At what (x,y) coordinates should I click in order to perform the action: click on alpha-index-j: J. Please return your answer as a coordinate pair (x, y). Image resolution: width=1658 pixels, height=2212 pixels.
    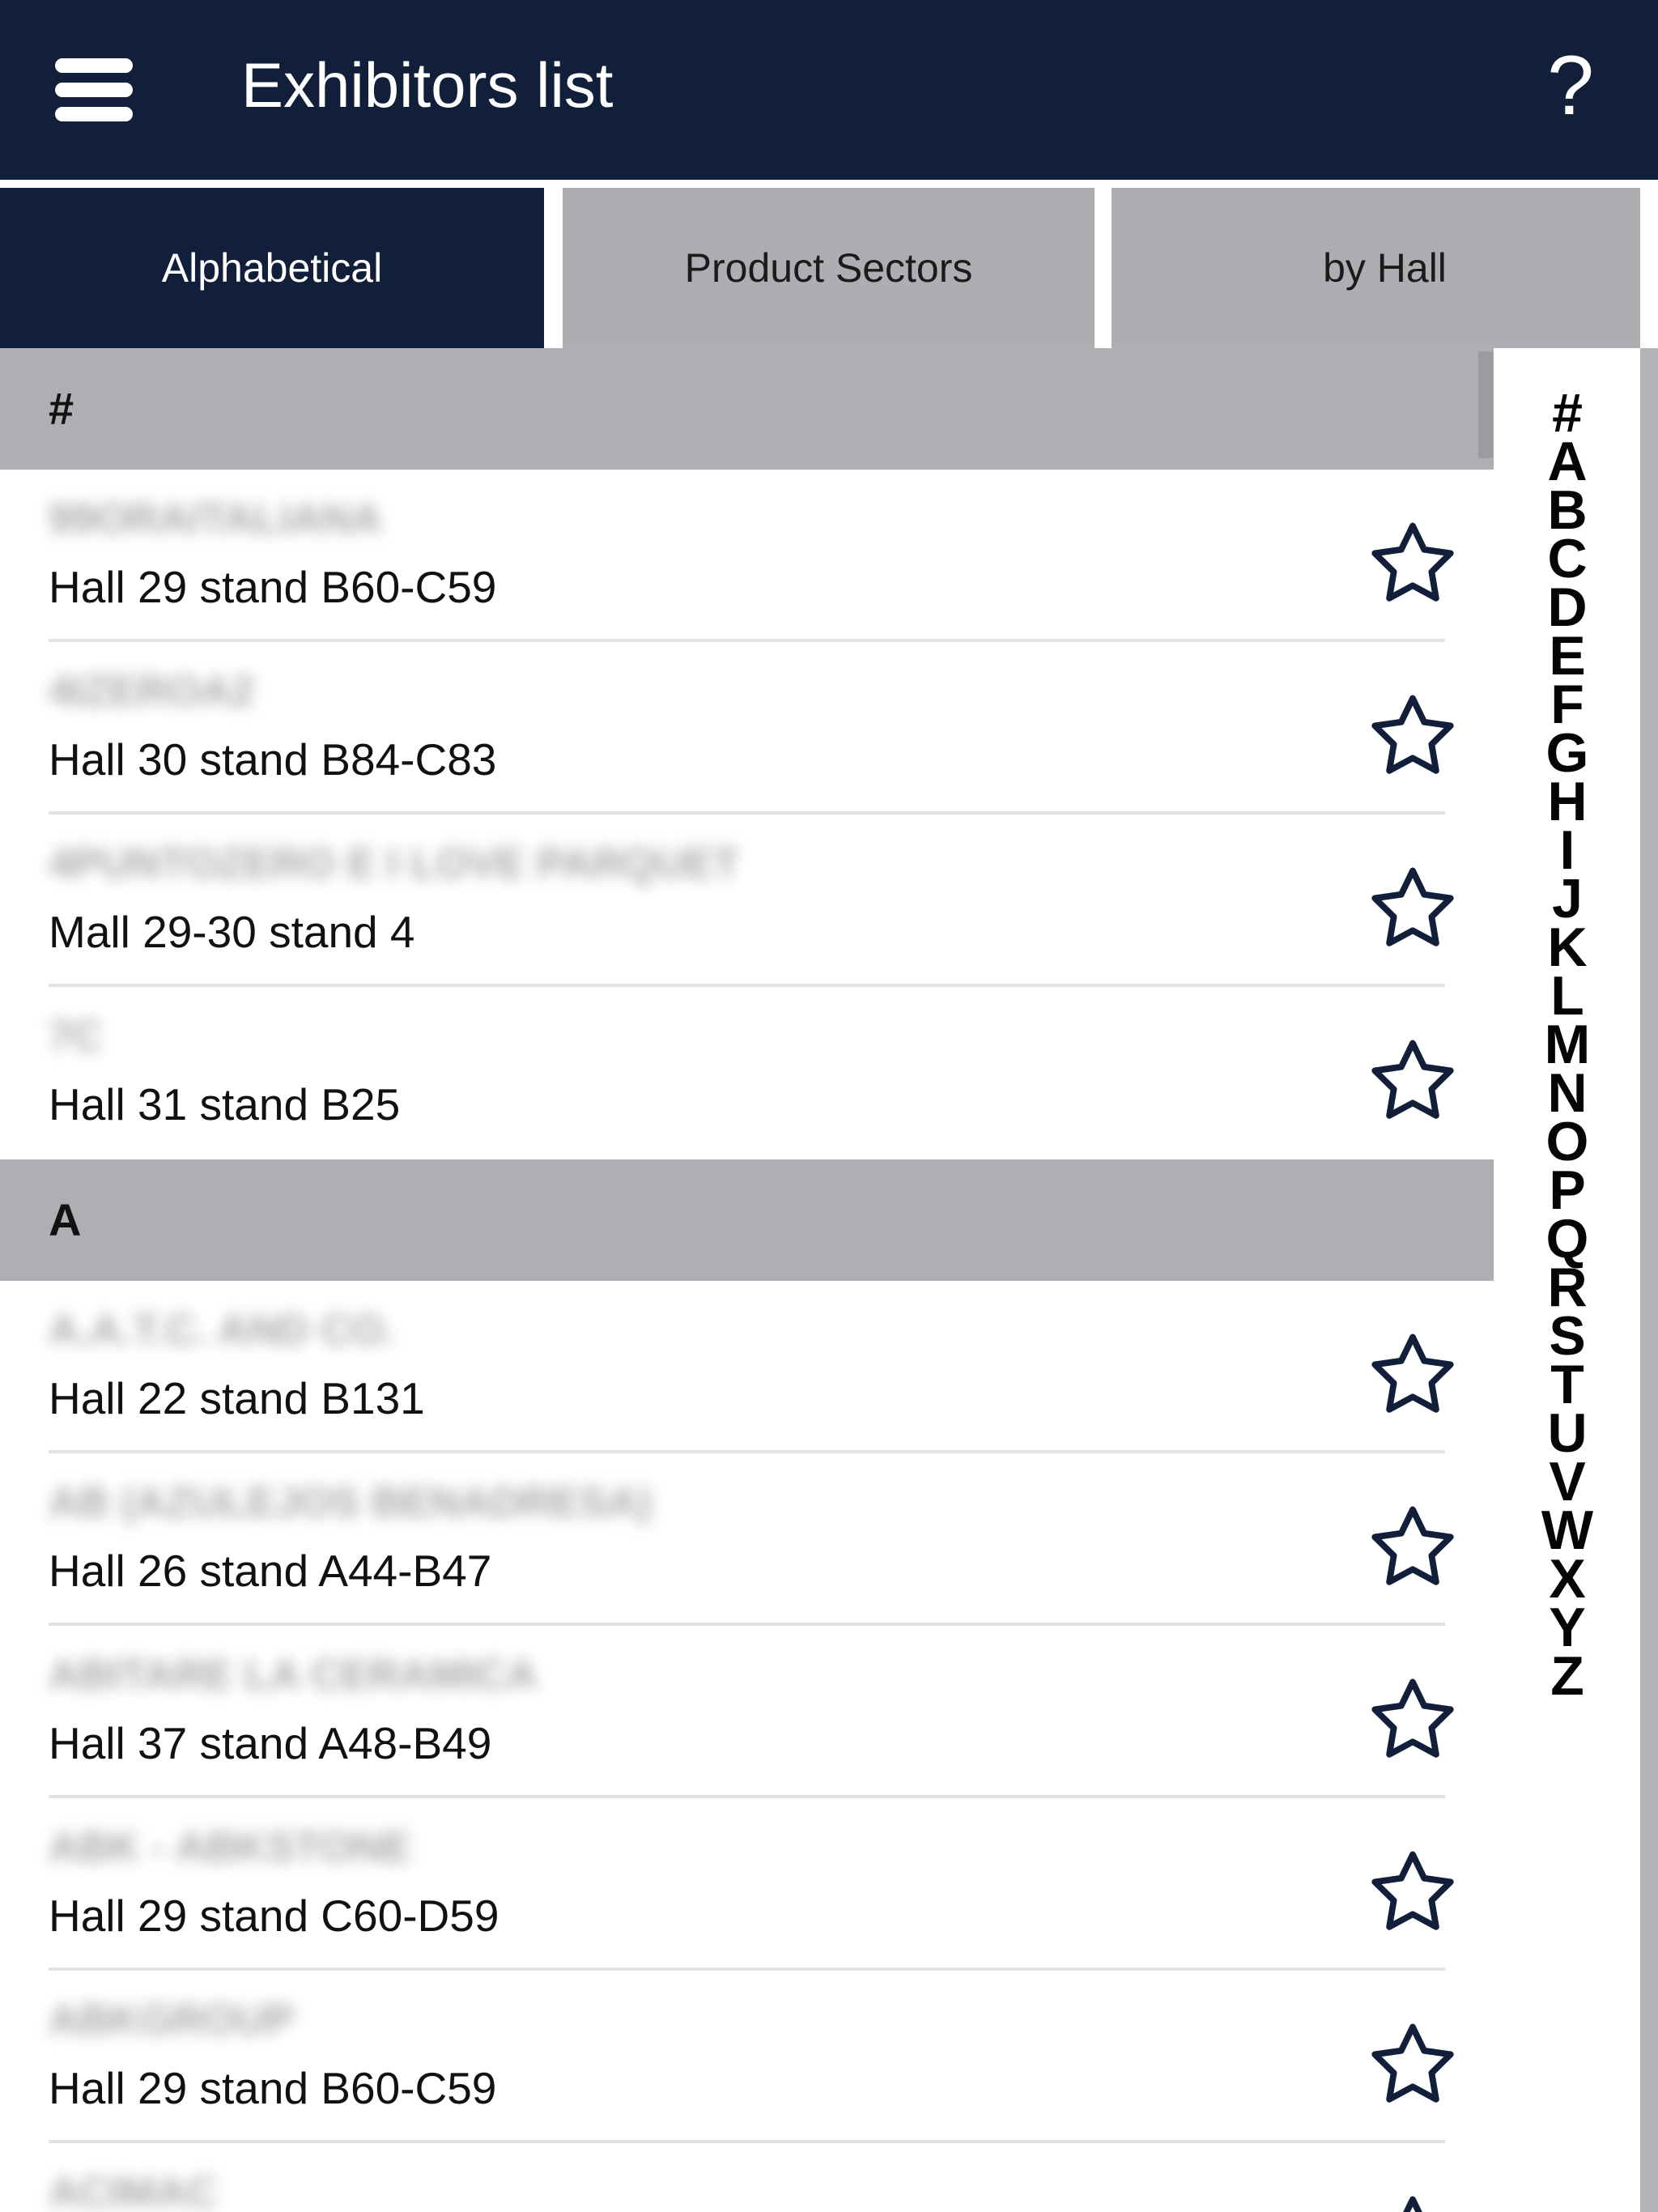
    Looking at the image, I should click on (1567, 899).